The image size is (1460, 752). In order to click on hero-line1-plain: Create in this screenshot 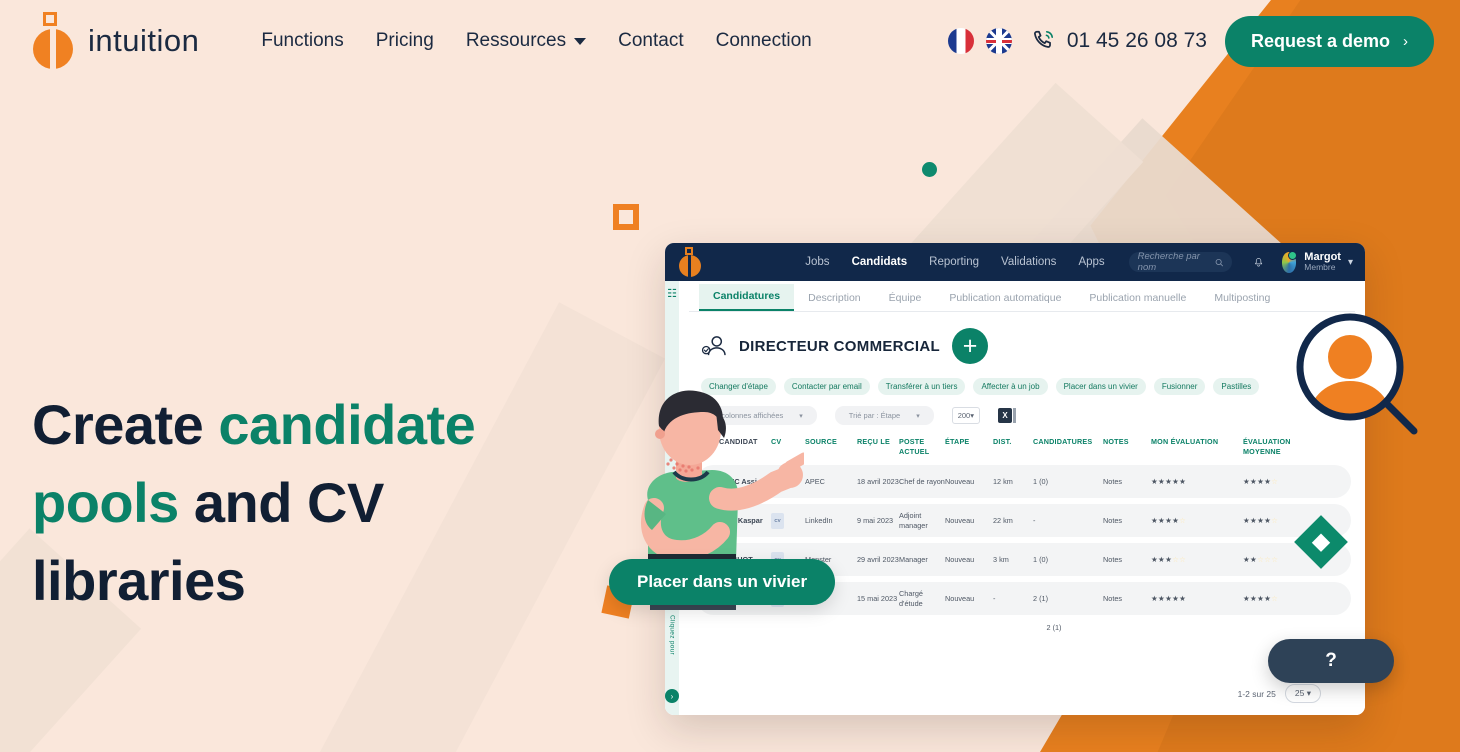, I will do `click(125, 424)`.